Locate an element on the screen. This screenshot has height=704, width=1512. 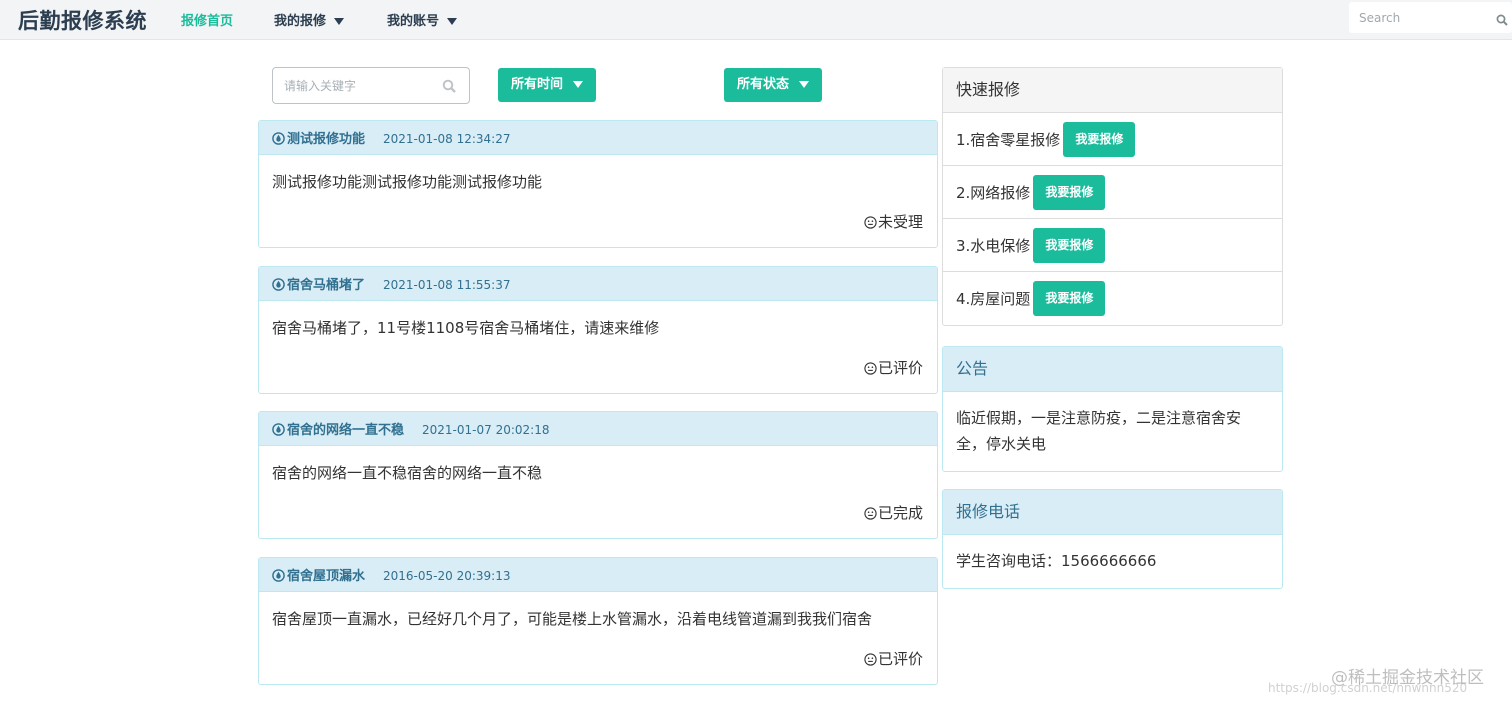
repair-card-header: 宿舍屋顶漏水 2016-05-20 20:39:13 is located at coordinates (598, 575).